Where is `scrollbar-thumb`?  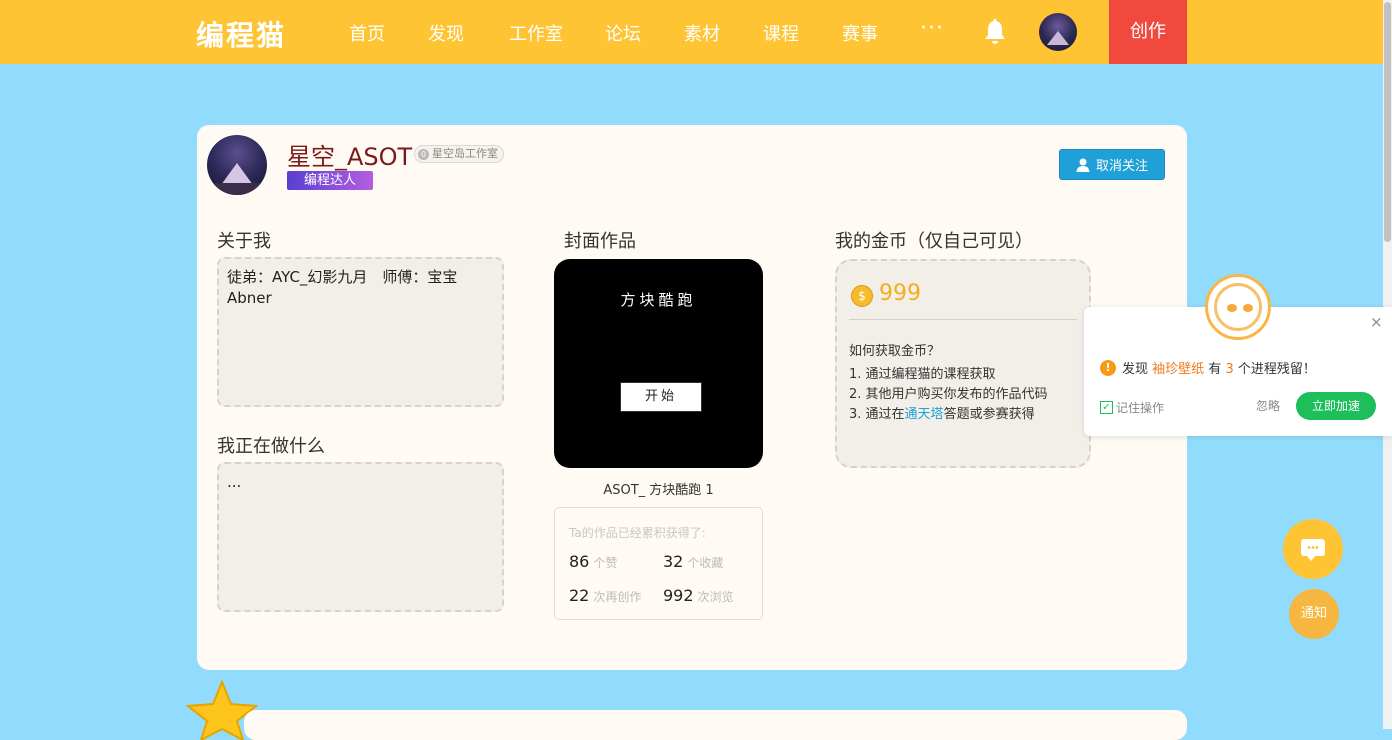 scrollbar-thumb is located at coordinates (1387, 122).